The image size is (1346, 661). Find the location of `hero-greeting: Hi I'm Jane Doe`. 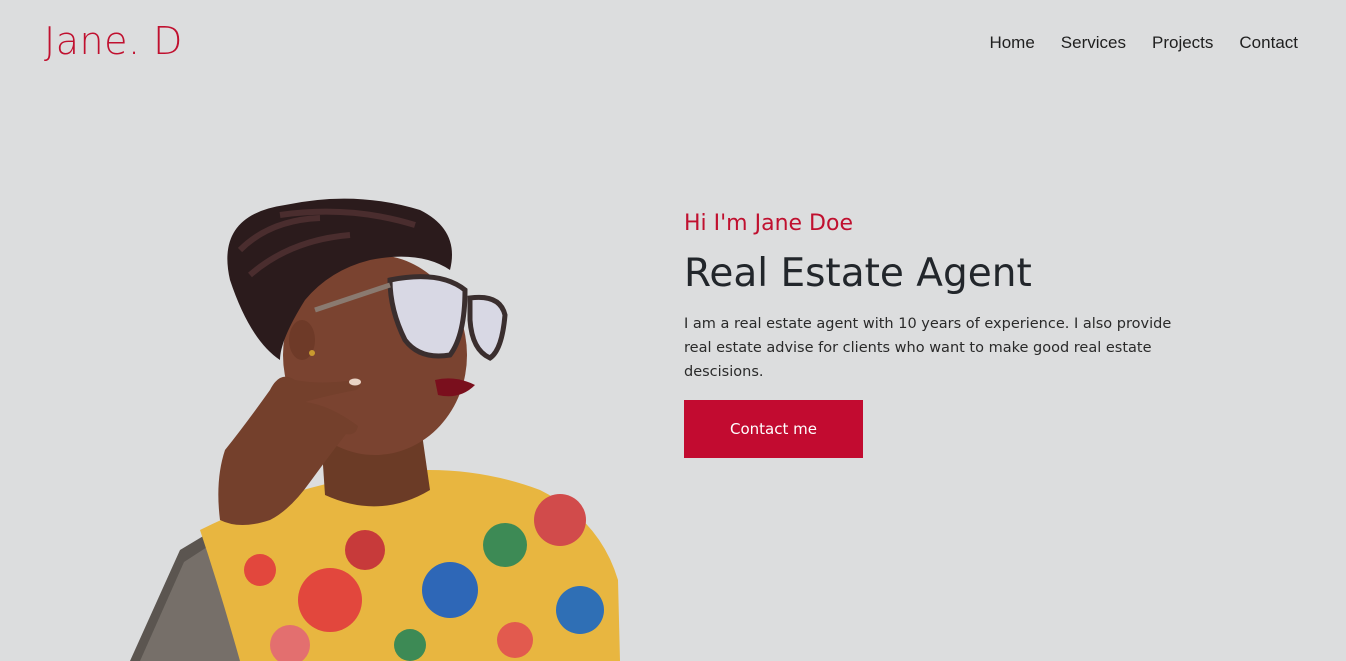

hero-greeting: Hi I'm Jane Doe is located at coordinates (768, 223).